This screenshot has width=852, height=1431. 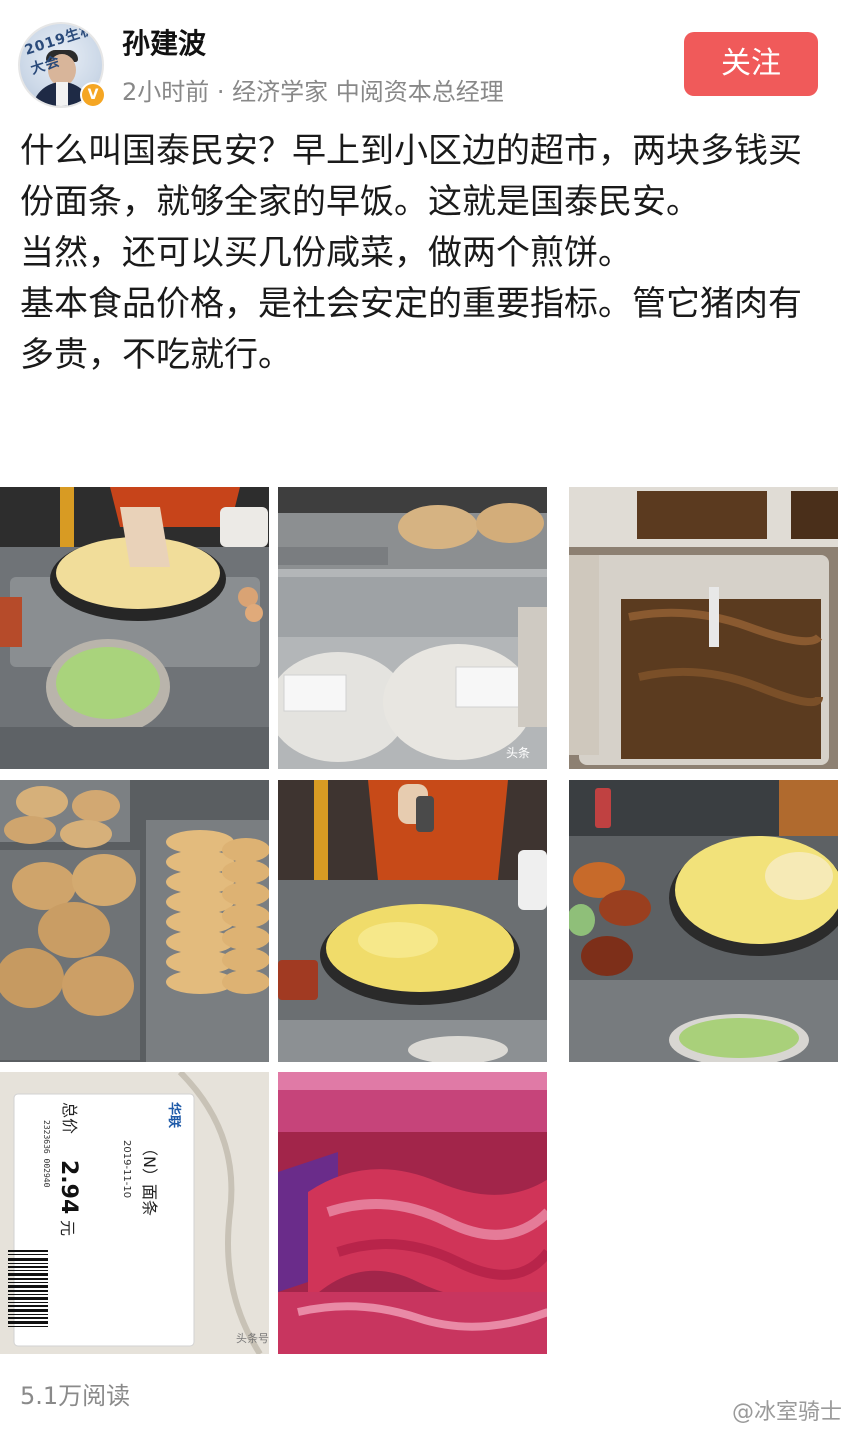 I want to click on post-paragraph: 当然，还可以买几份咸菜，做两个煎饼。, so click(x=326, y=253).